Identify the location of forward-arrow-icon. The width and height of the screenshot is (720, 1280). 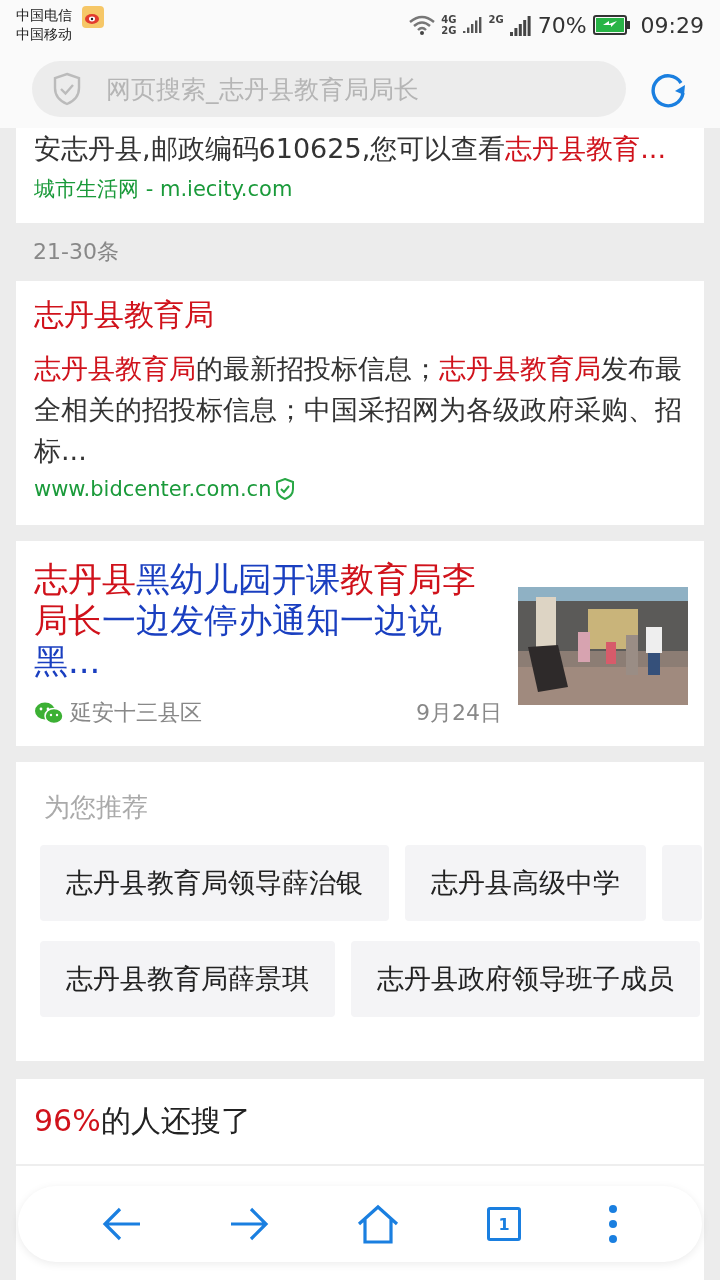
(248, 1224).